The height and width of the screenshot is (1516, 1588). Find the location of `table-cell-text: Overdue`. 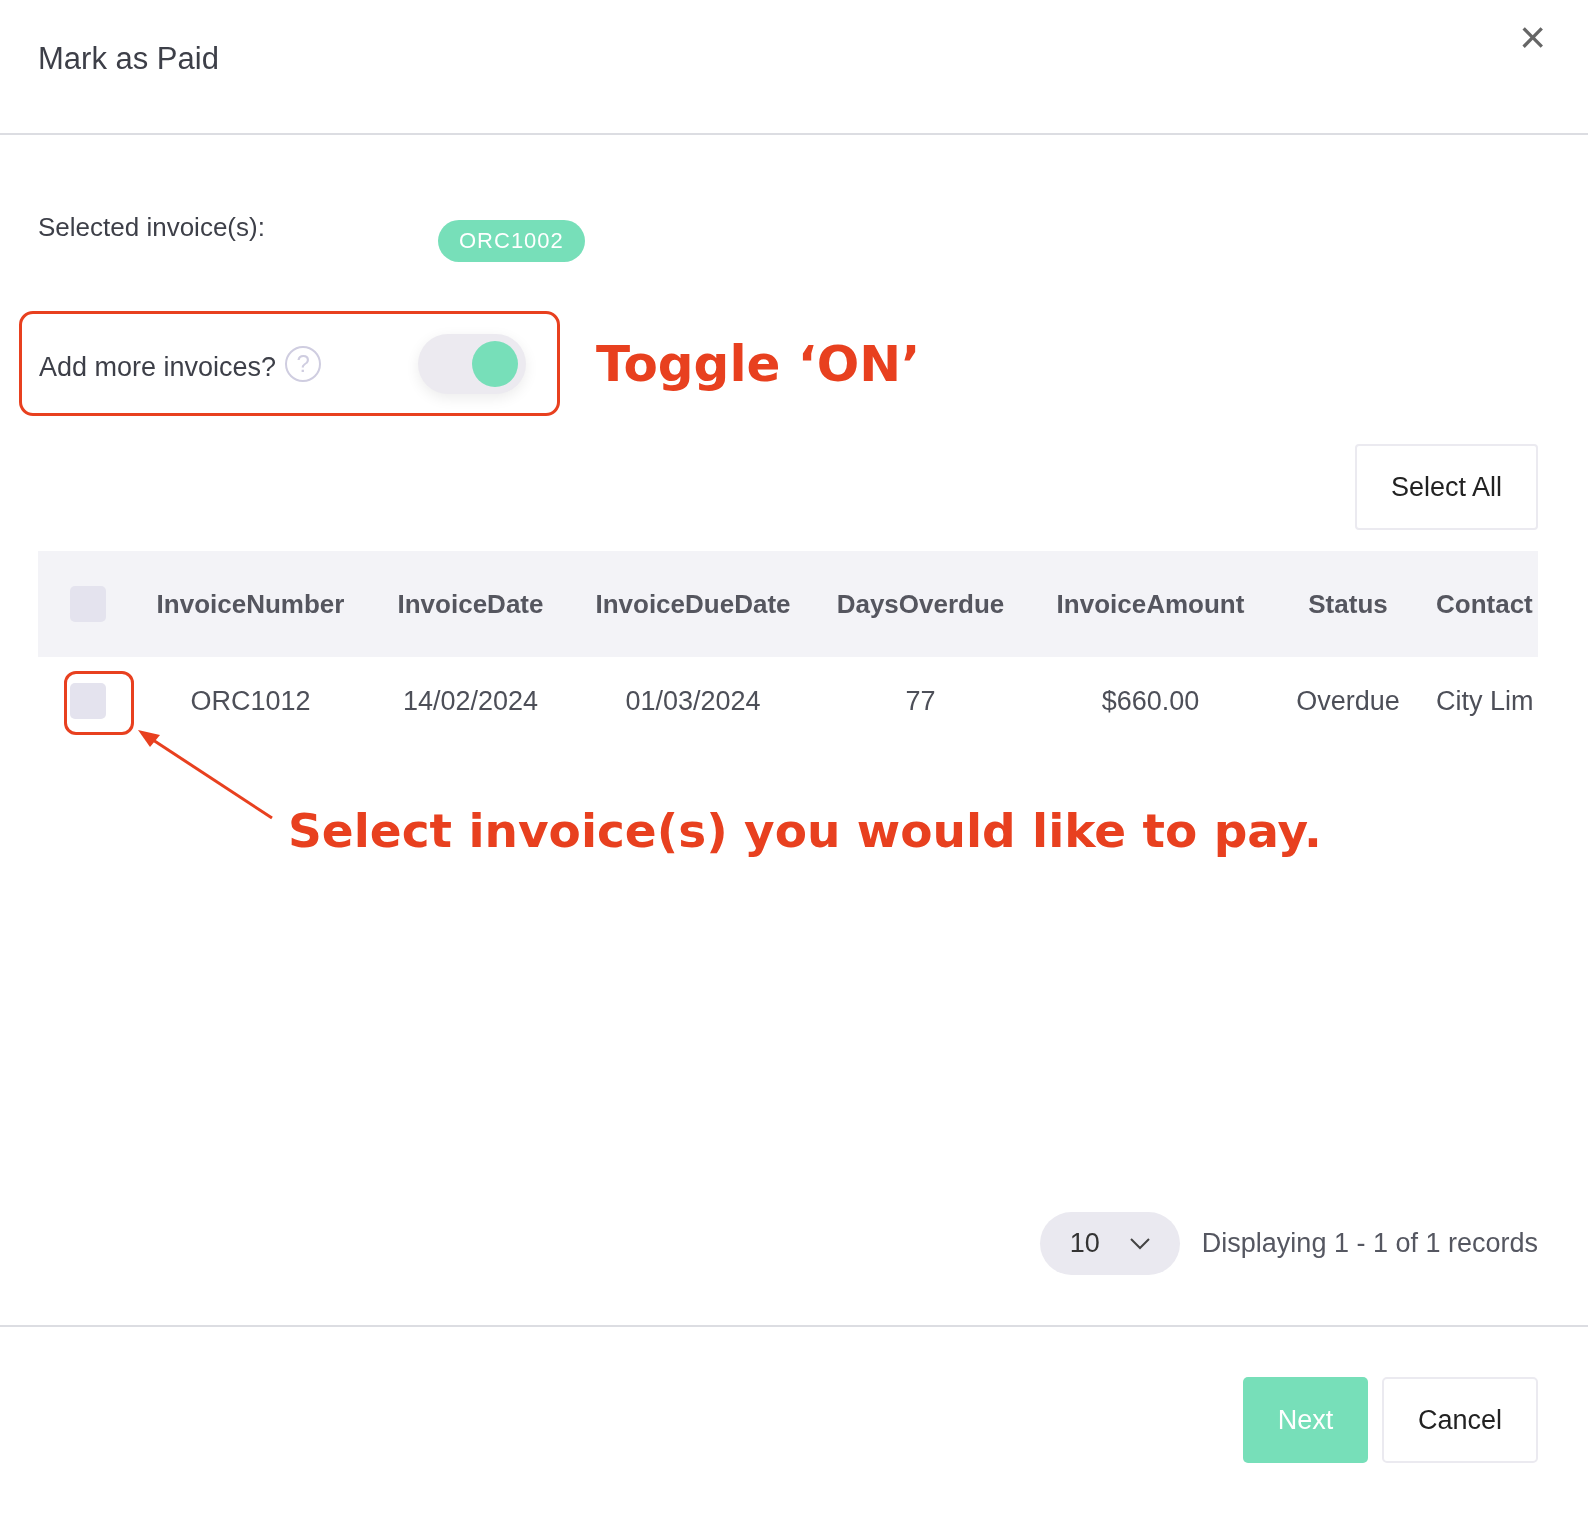

table-cell-text: Overdue is located at coordinates (1348, 701).